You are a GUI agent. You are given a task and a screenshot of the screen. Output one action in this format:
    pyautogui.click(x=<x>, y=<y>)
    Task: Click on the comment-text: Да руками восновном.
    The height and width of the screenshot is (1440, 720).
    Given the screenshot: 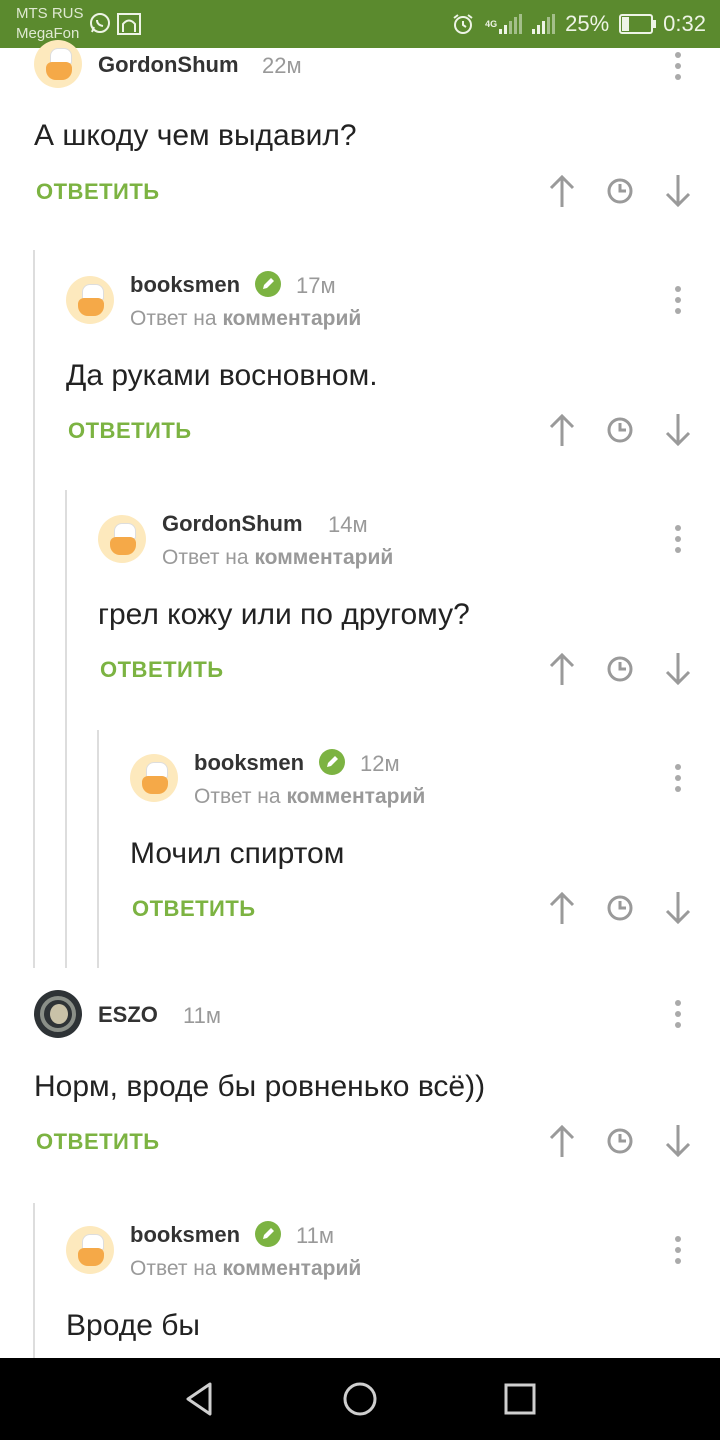 What is the action you would take?
    pyautogui.click(x=222, y=375)
    